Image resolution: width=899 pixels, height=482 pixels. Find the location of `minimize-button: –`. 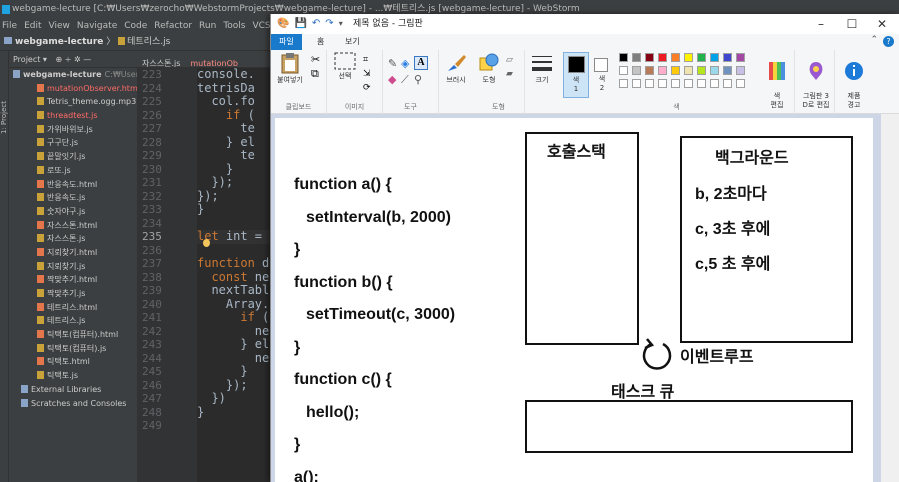

minimize-button: – is located at coordinates (821, 24).